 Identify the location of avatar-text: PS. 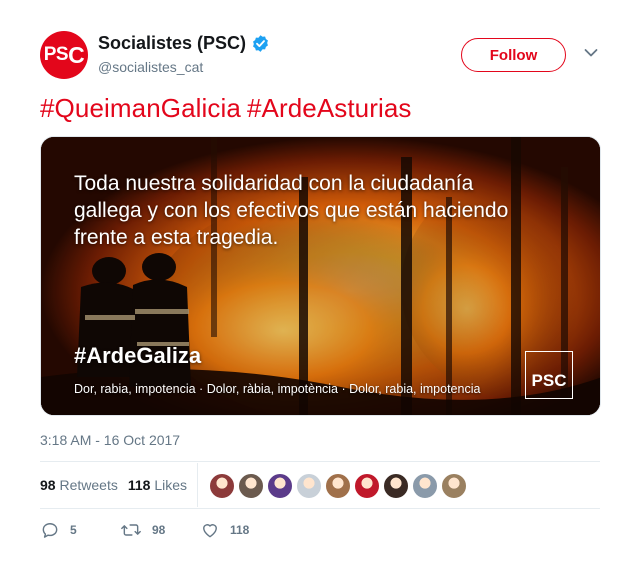
(56, 54).